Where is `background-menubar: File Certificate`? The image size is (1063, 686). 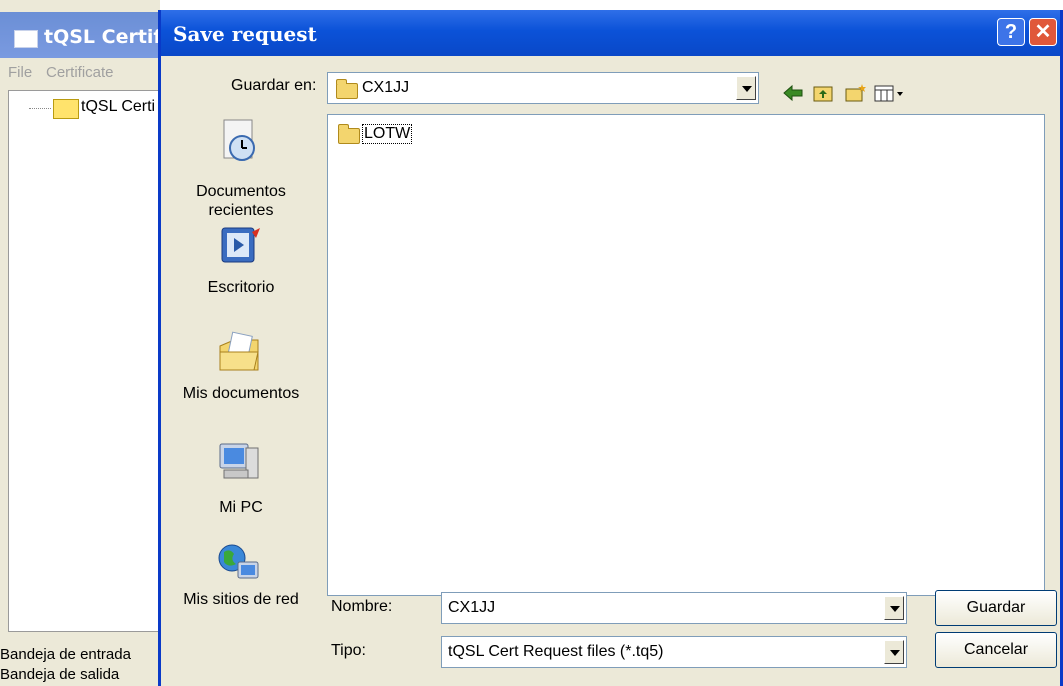
background-menubar: File Certificate is located at coordinates (80, 73).